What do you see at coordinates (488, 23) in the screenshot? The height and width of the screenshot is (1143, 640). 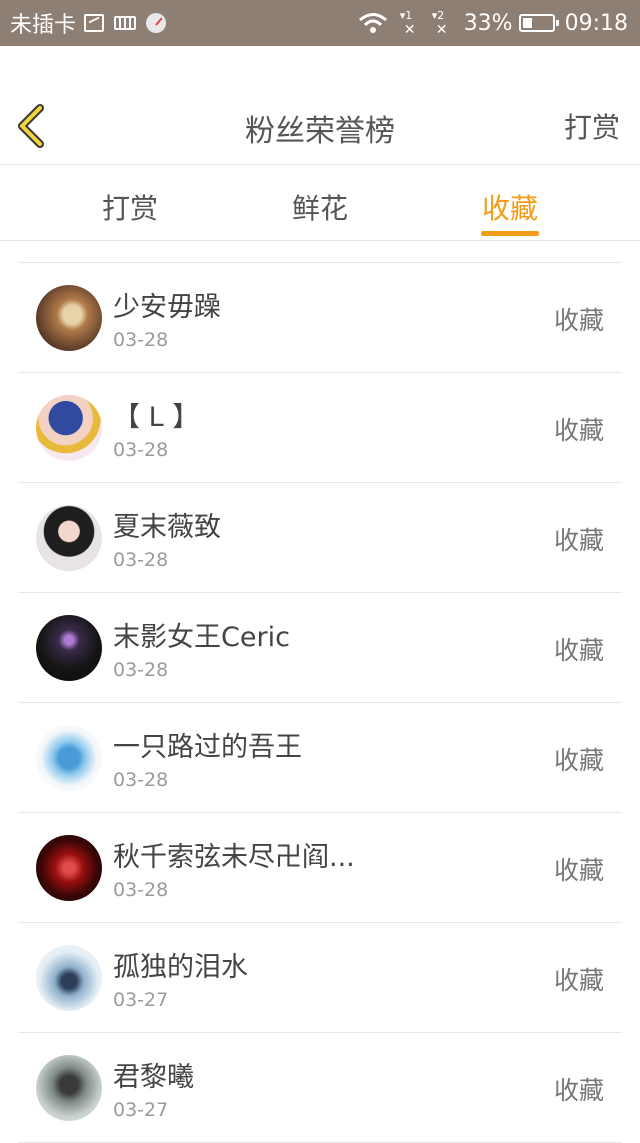 I see `battery-percent: 33%` at bounding box center [488, 23].